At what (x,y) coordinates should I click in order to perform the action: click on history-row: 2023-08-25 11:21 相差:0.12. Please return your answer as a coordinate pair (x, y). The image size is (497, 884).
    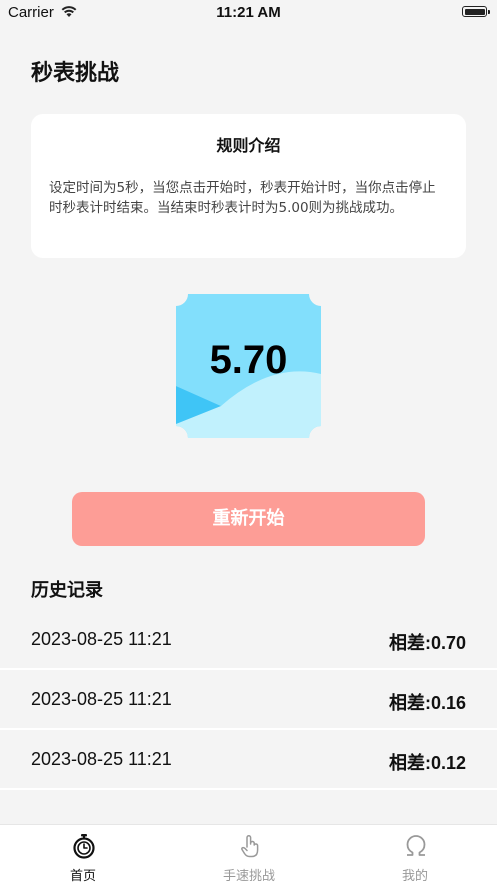
    Looking at the image, I should click on (248, 760).